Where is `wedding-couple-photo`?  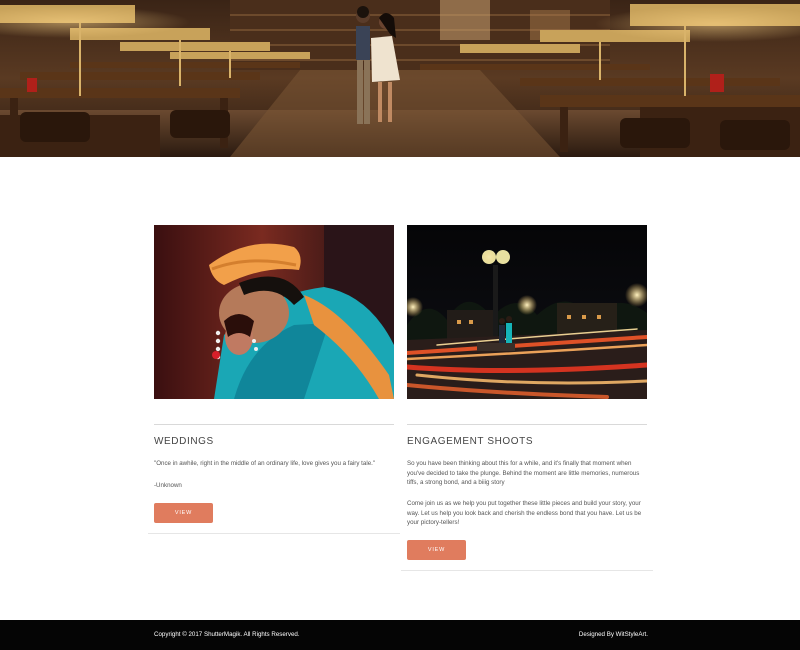 wedding-couple-photo is located at coordinates (274, 312).